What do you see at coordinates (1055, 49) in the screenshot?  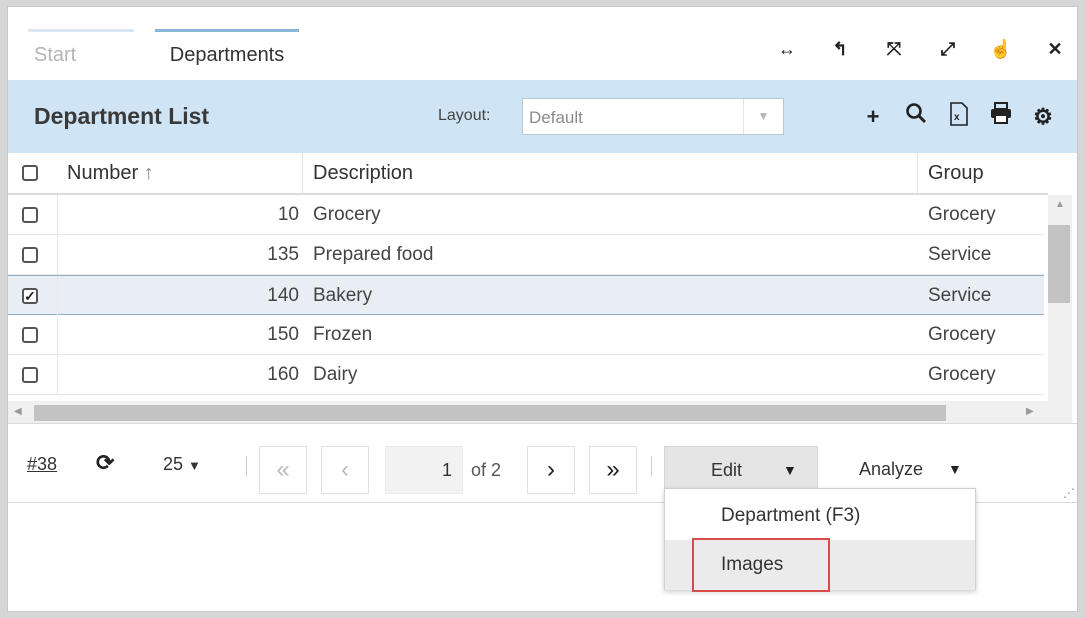 I see `close-icon: ✕` at bounding box center [1055, 49].